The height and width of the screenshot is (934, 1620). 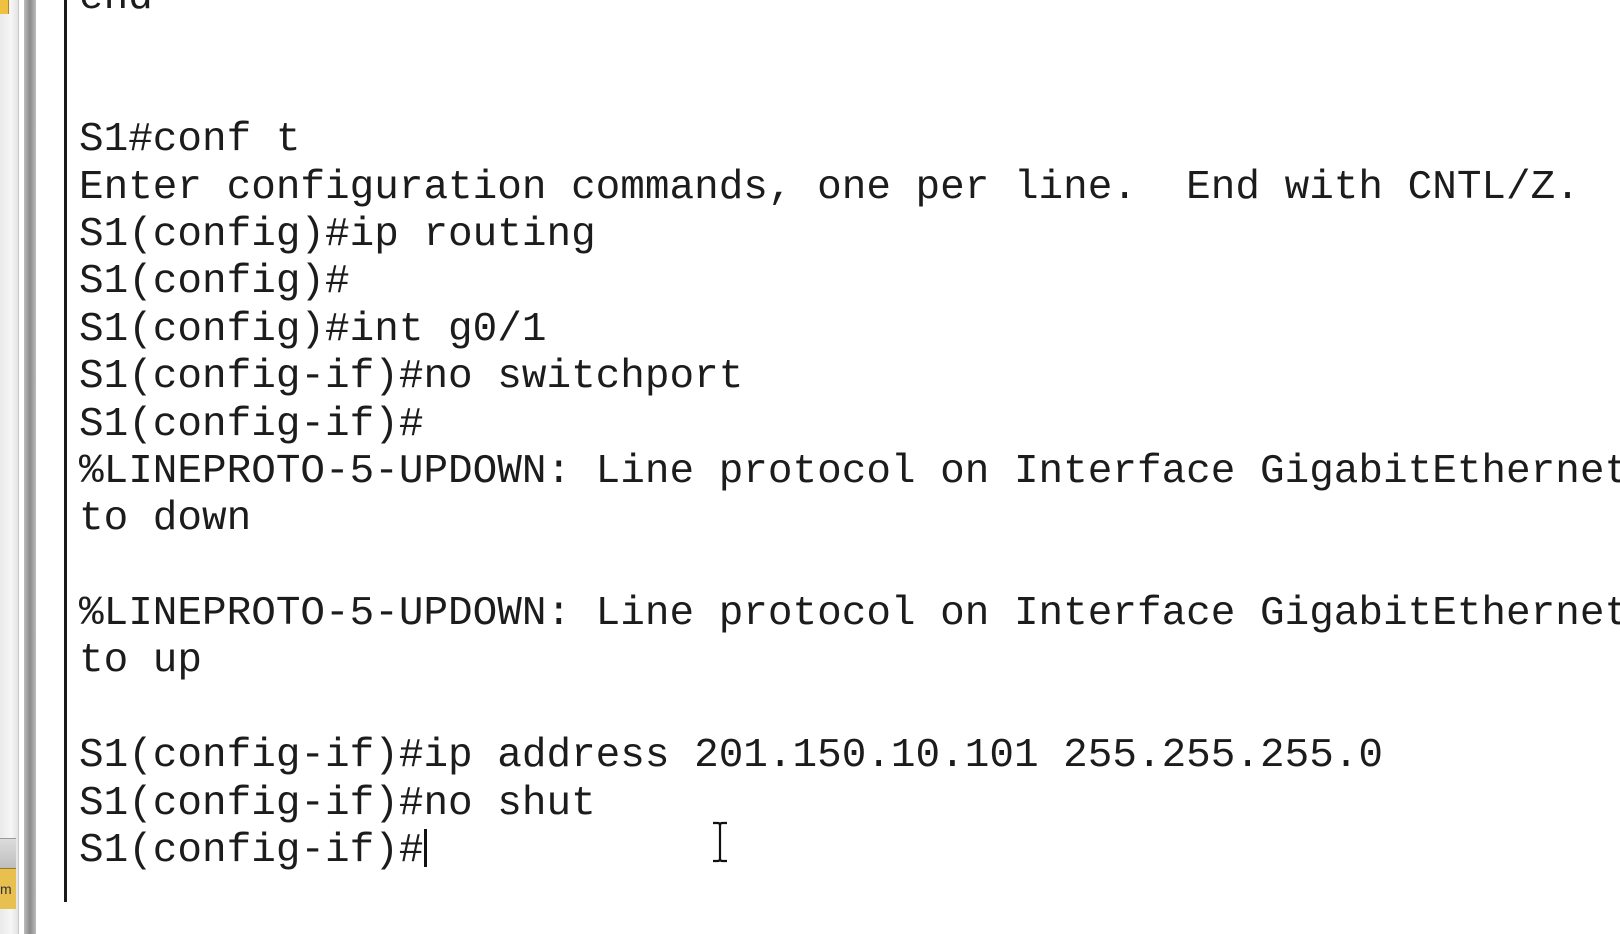 I want to click on terminal-line: S1(config-if)#no shut, so click(x=337, y=803).